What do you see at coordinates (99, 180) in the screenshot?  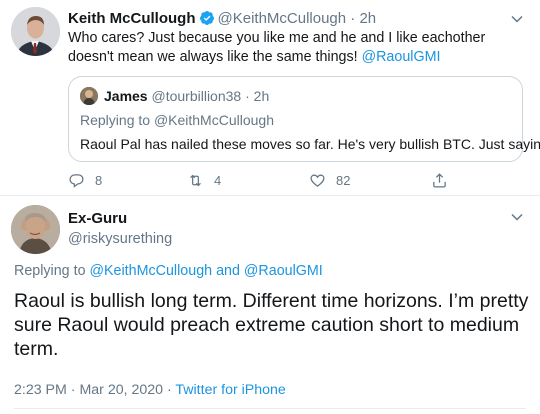 I see `reply-count: 8` at bounding box center [99, 180].